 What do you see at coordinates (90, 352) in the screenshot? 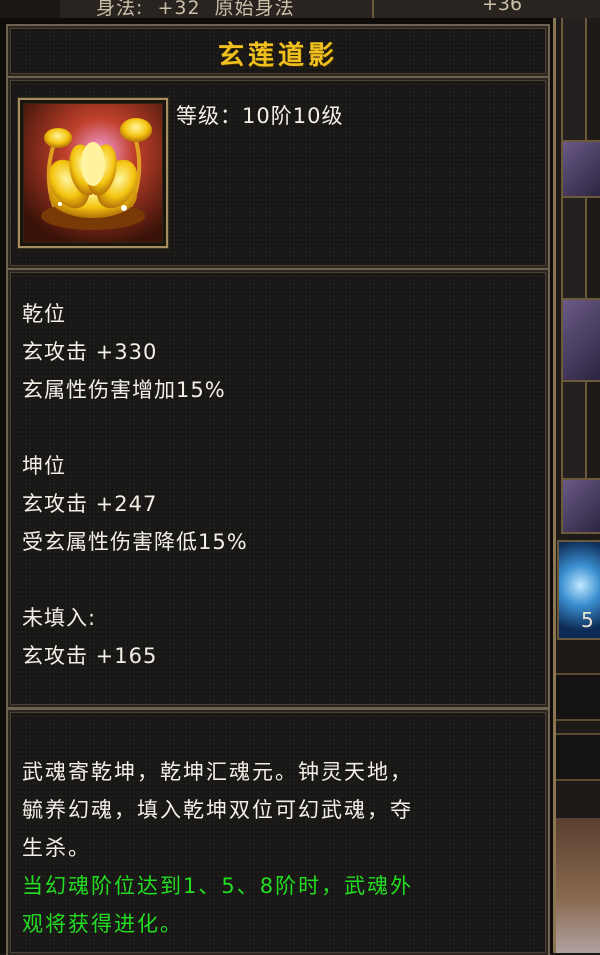
I see `attribute-line: 玄攻击 +330` at bounding box center [90, 352].